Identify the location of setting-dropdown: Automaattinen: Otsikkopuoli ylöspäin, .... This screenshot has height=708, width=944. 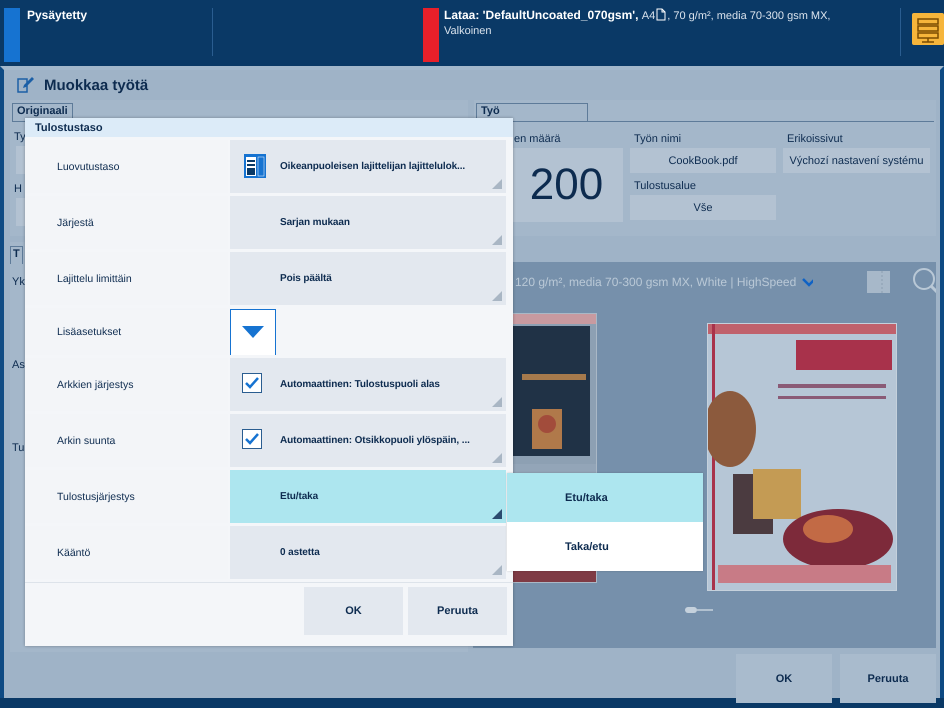
(368, 440).